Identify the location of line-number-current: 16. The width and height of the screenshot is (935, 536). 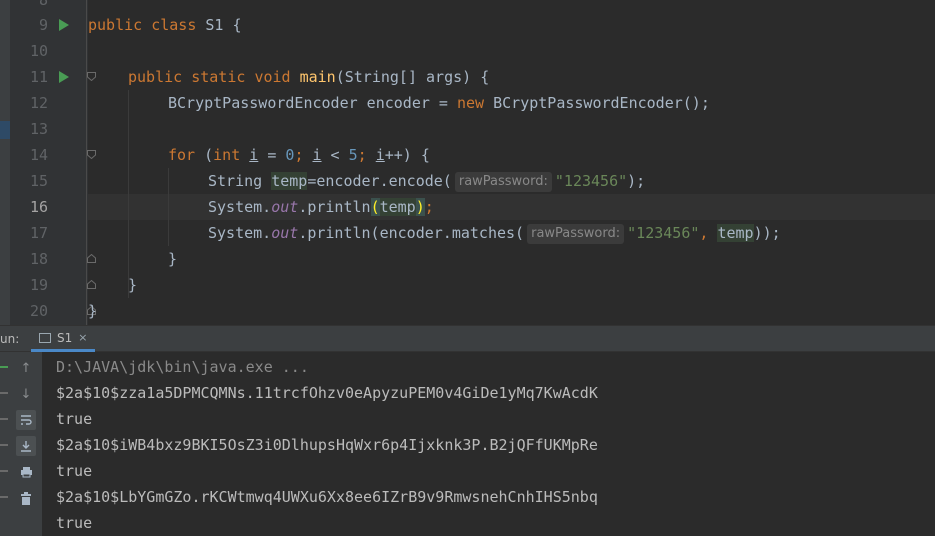
(38, 207).